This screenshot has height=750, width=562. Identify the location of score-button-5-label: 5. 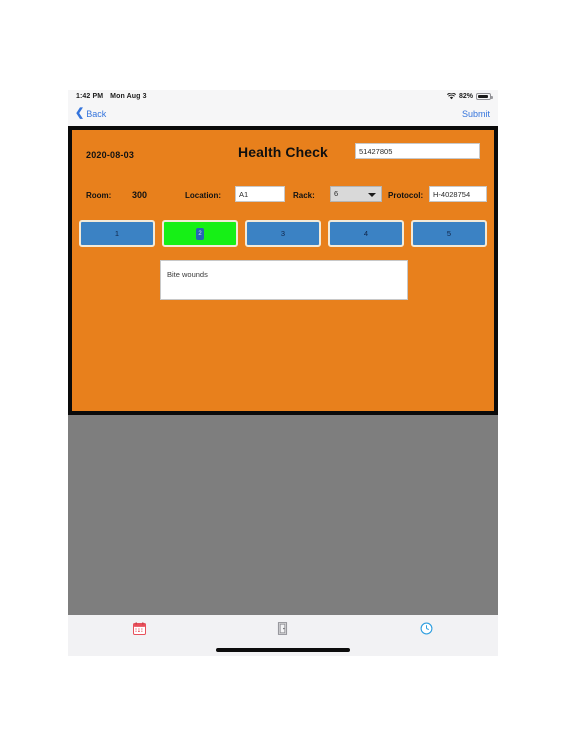
(449, 233).